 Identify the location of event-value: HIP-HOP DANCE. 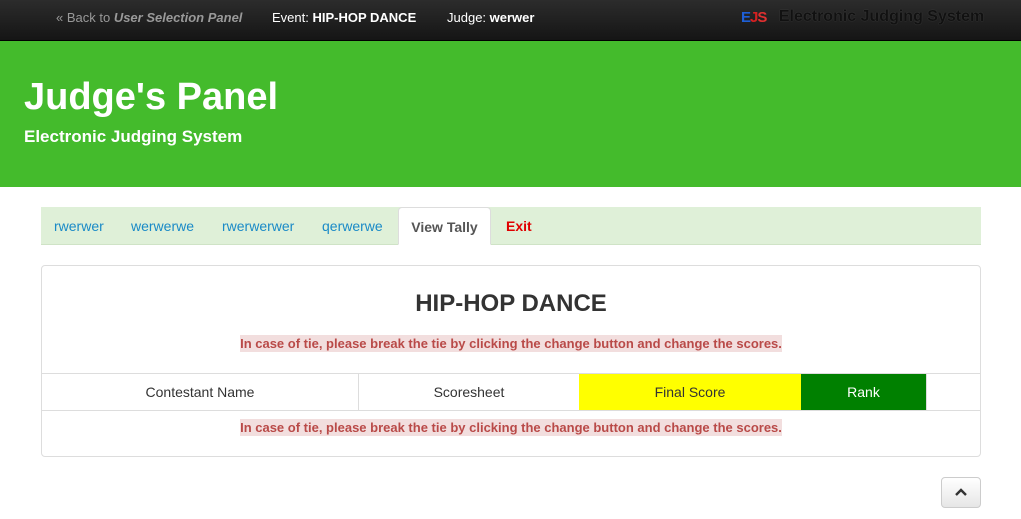
(364, 17).